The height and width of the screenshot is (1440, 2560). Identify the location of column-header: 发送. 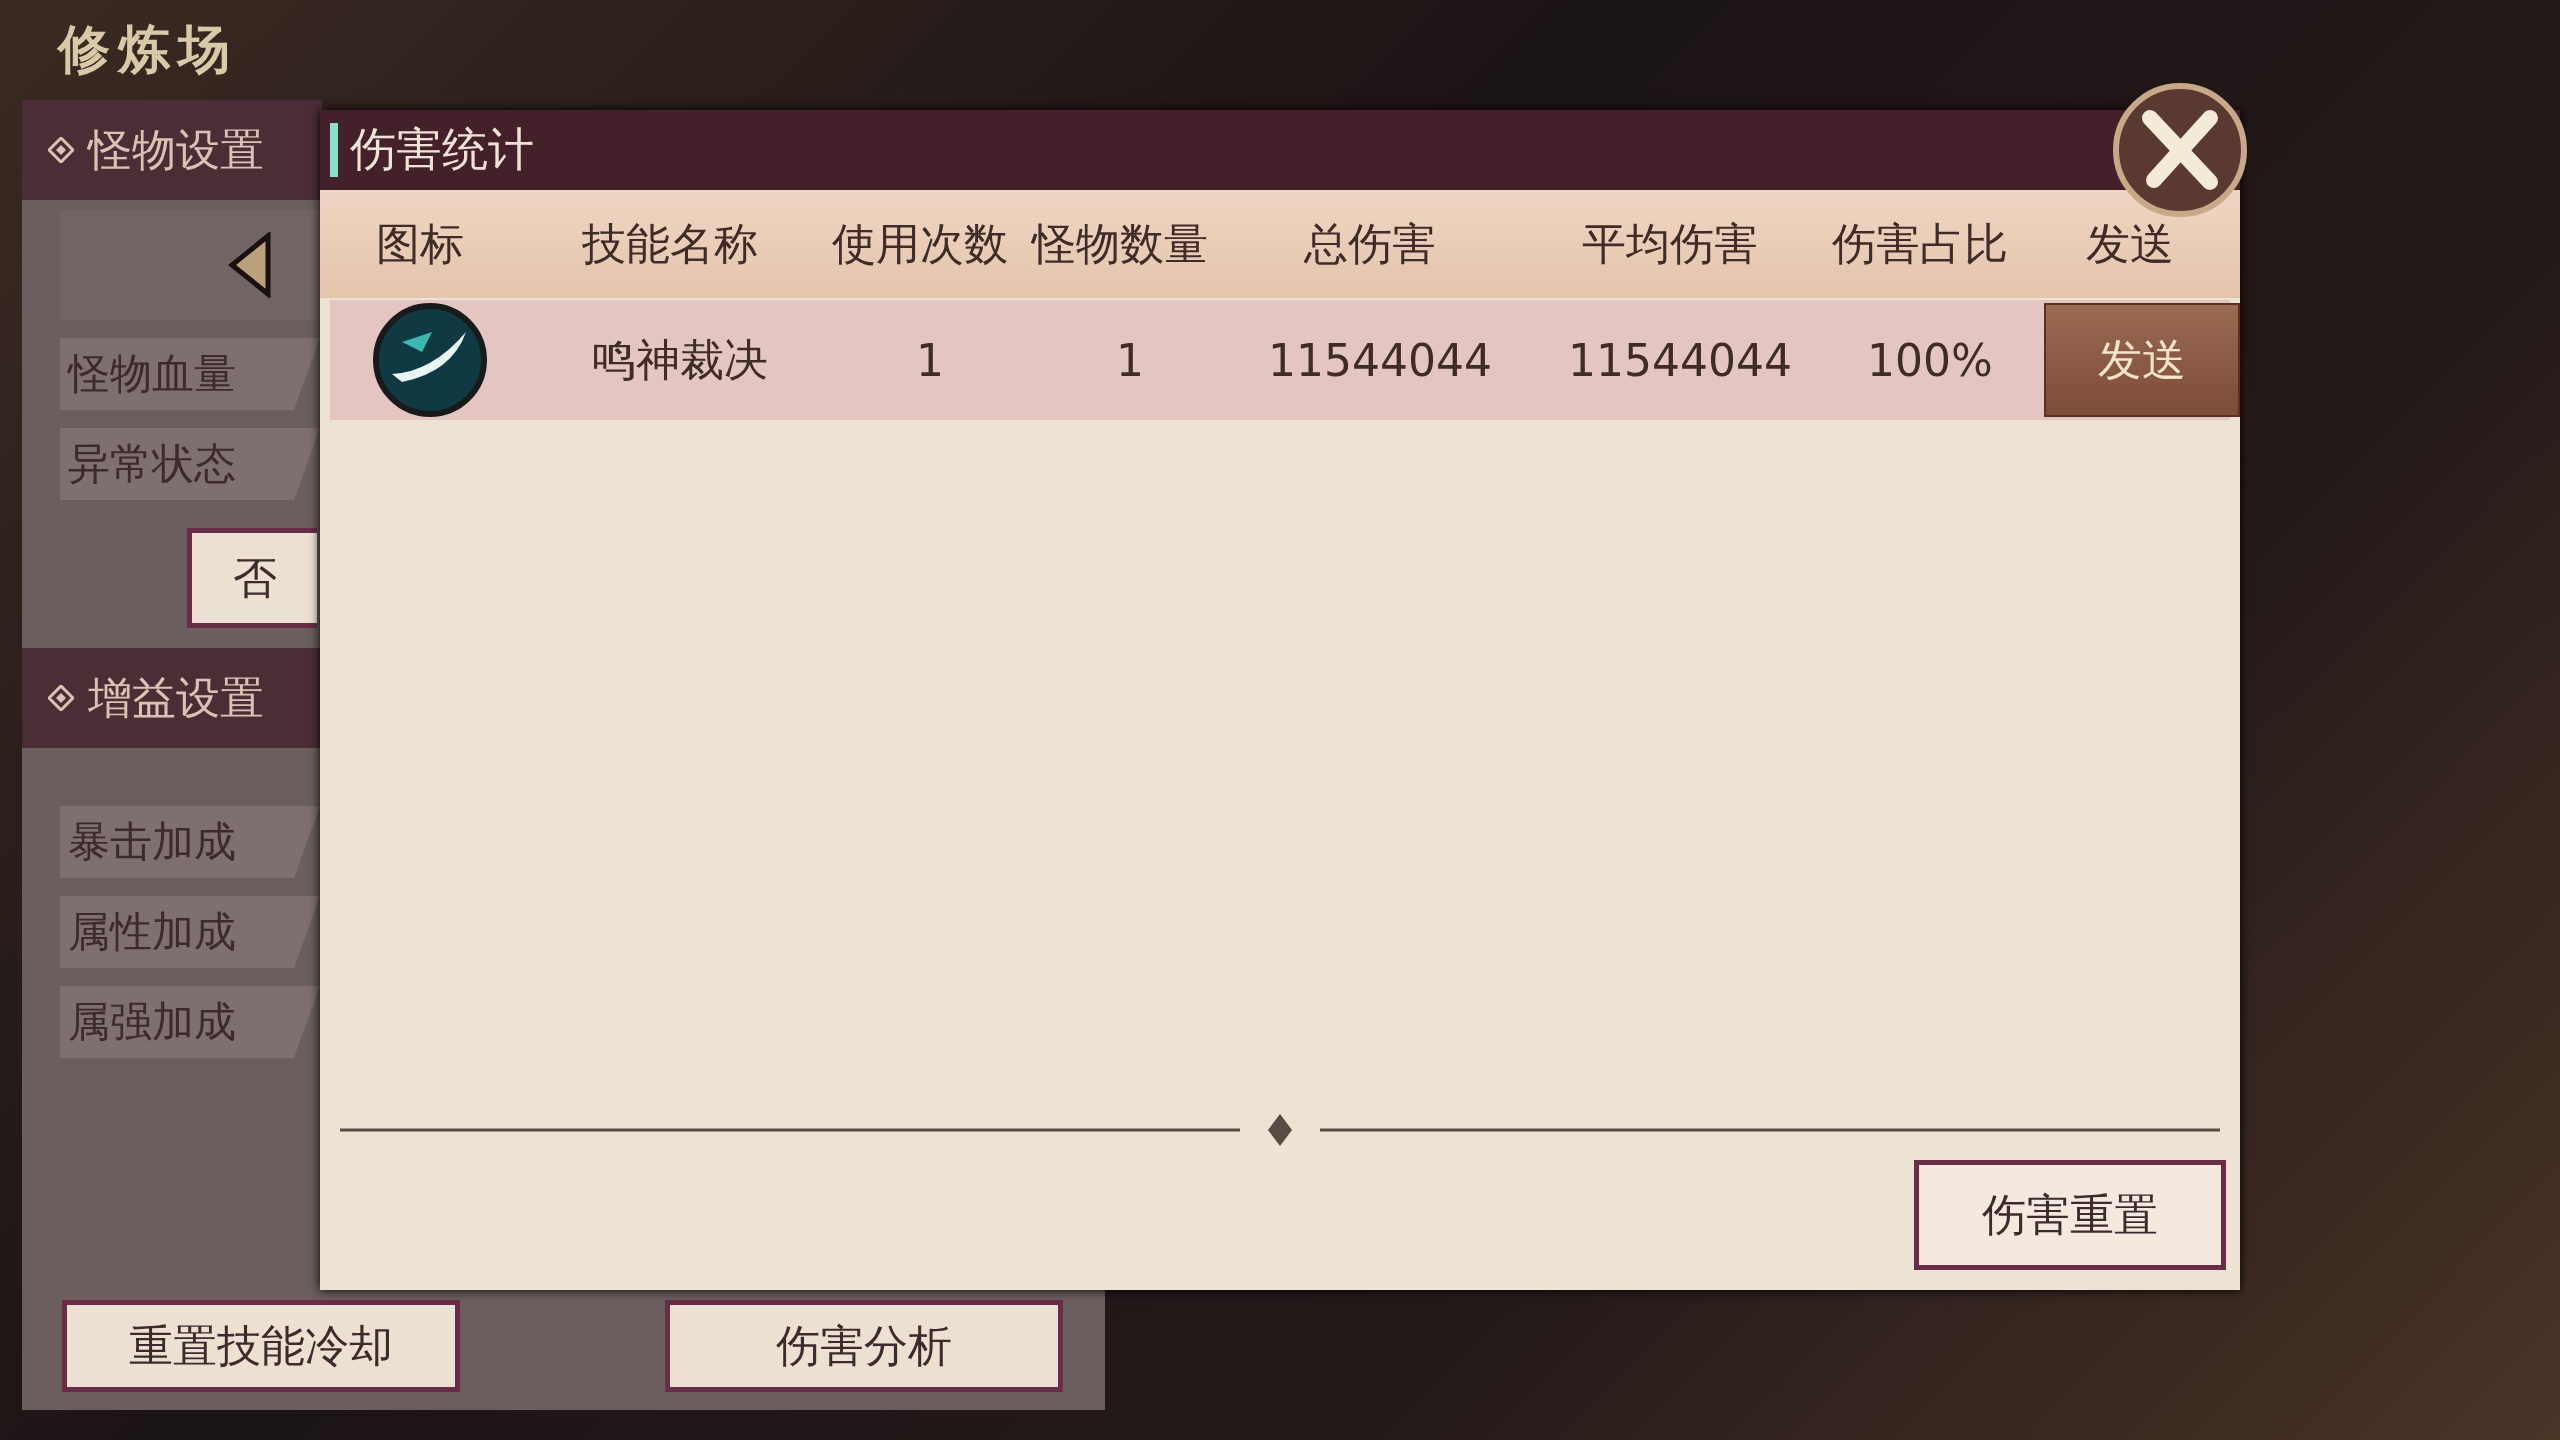
(2130, 243).